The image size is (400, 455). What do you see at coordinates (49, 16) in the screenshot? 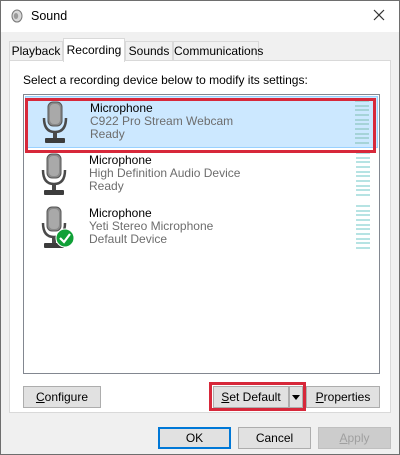
I see `window-title: Sound` at bounding box center [49, 16].